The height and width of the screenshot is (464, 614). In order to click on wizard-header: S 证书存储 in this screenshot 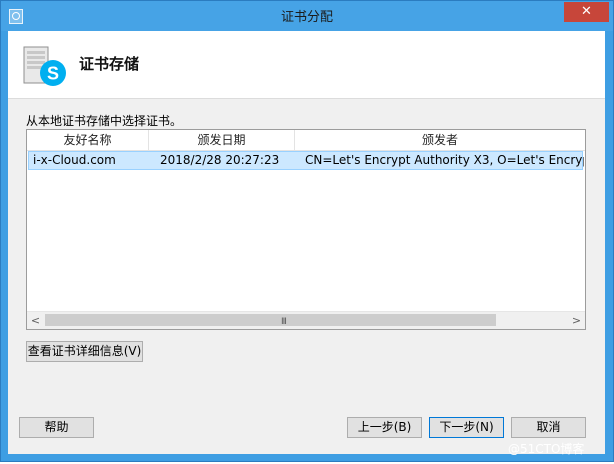, I will do `click(306, 65)`.